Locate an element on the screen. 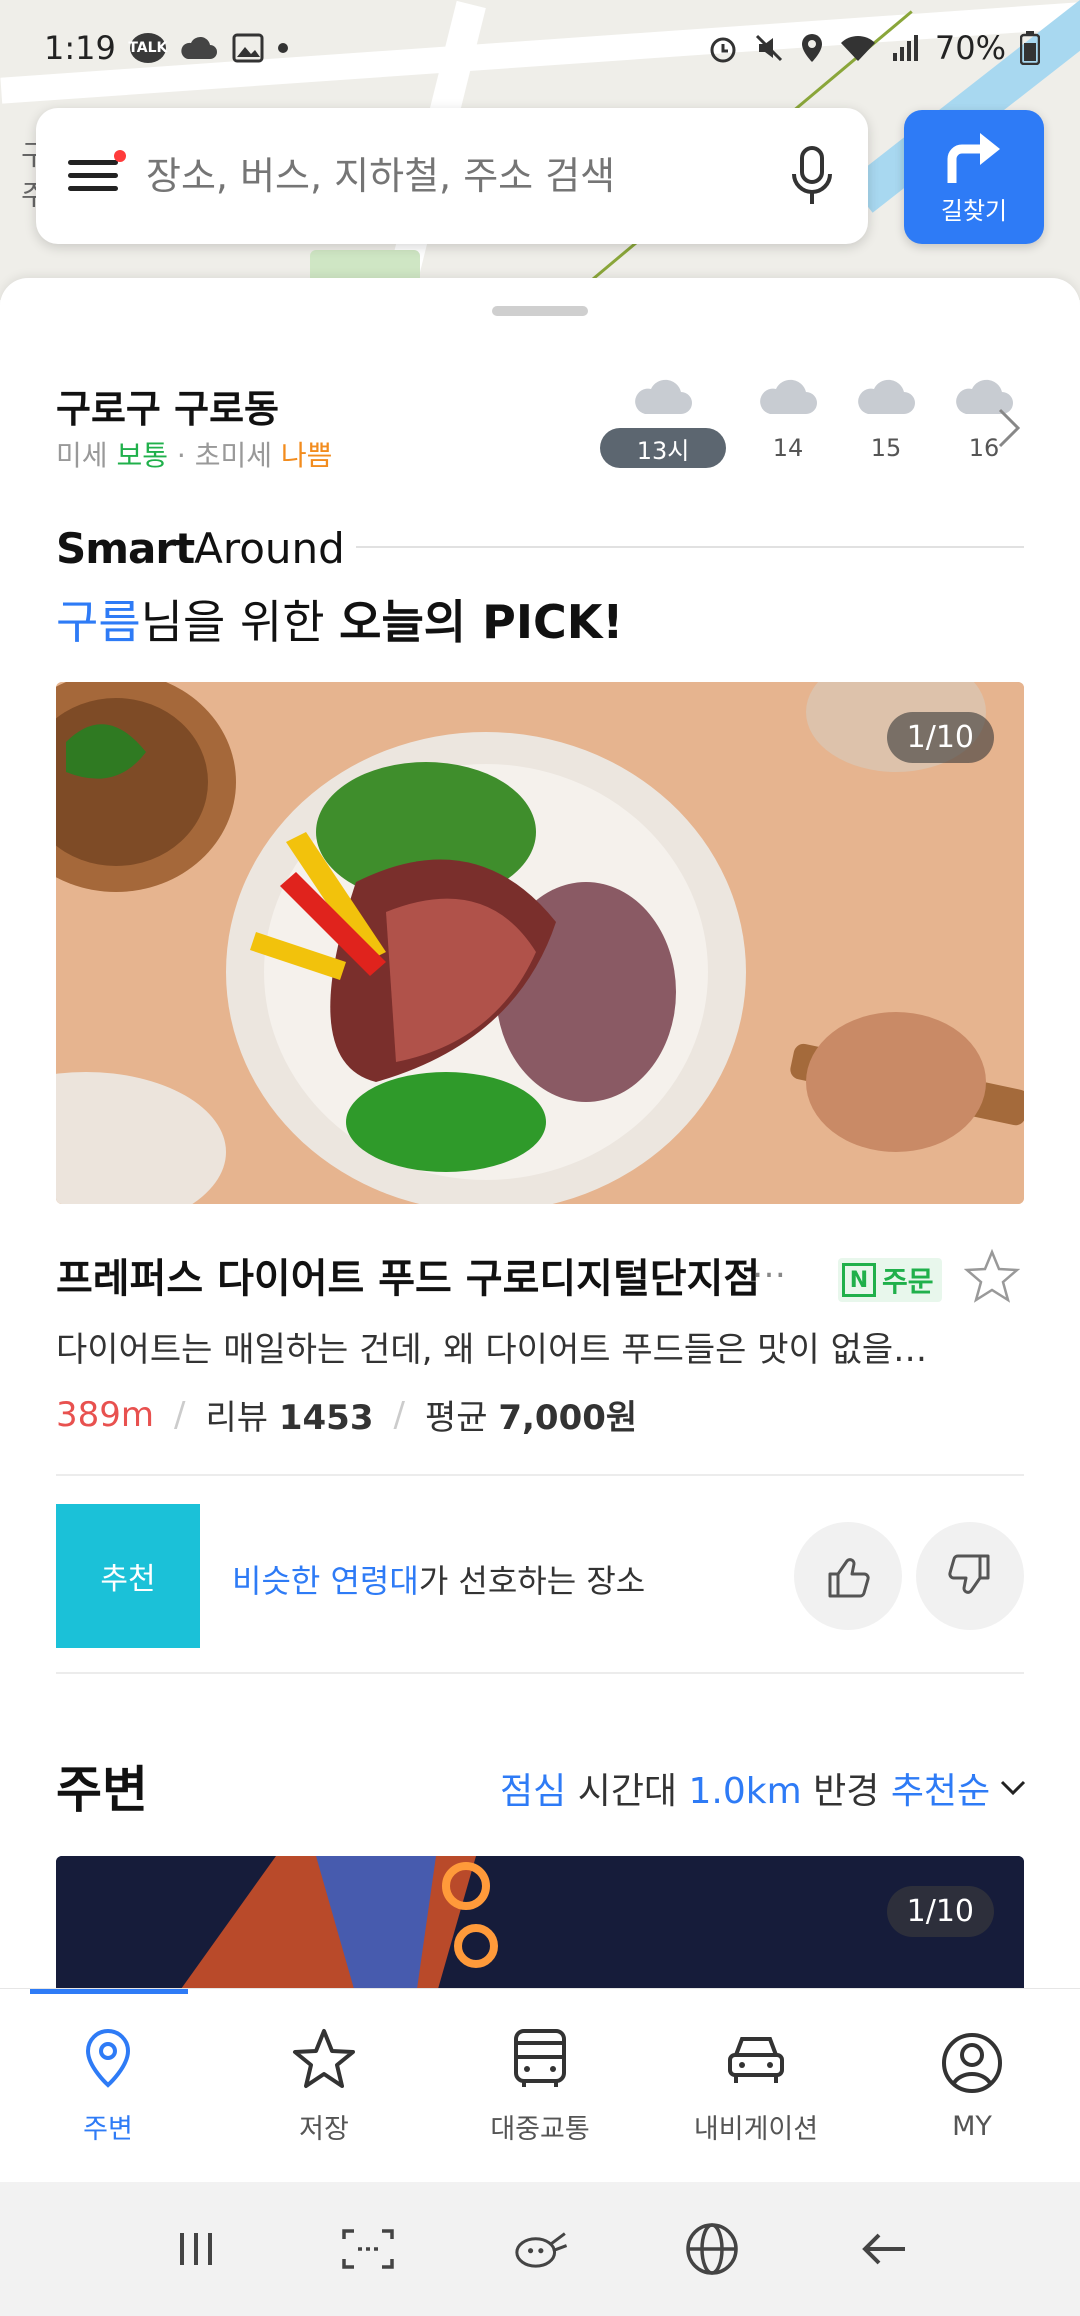  nearby-place-photo: 1/10 is located at coordinates (540, 1923).